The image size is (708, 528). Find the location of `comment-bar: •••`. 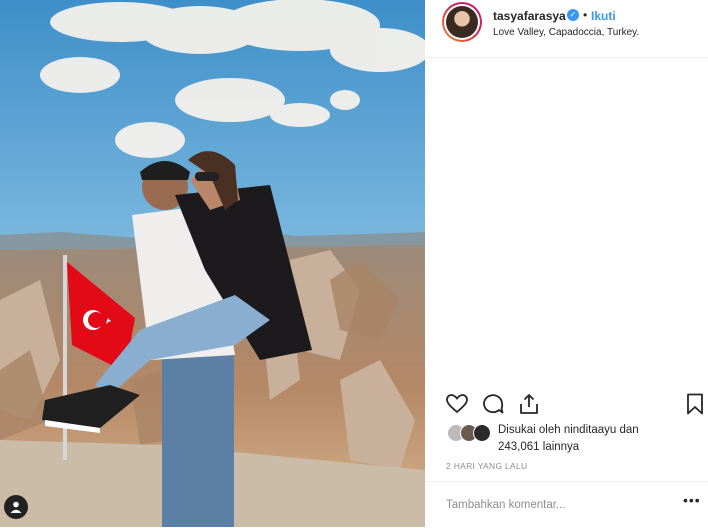

comment-bar: ••• is located at coordinates (566, 504).